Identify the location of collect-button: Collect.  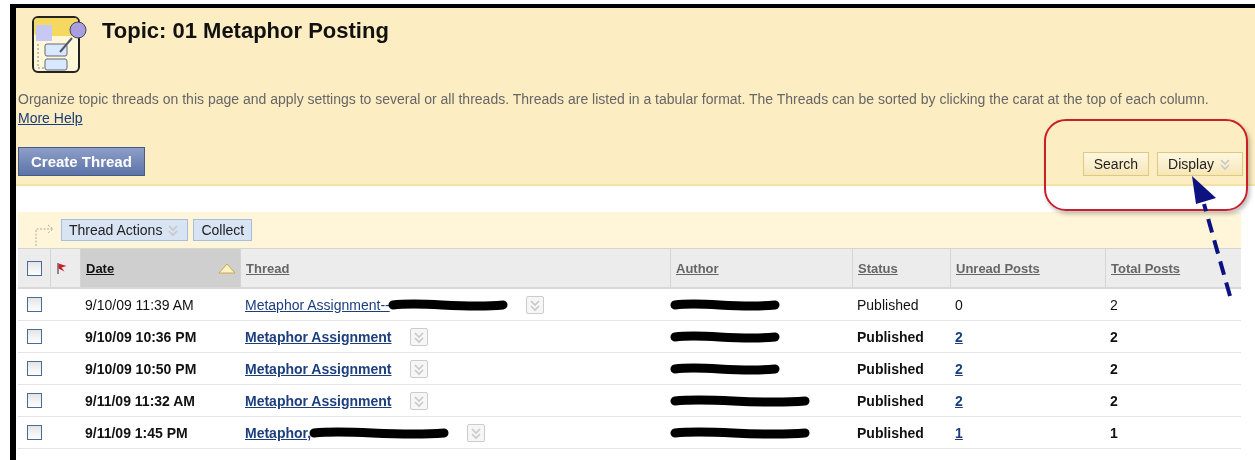
(223, 230).